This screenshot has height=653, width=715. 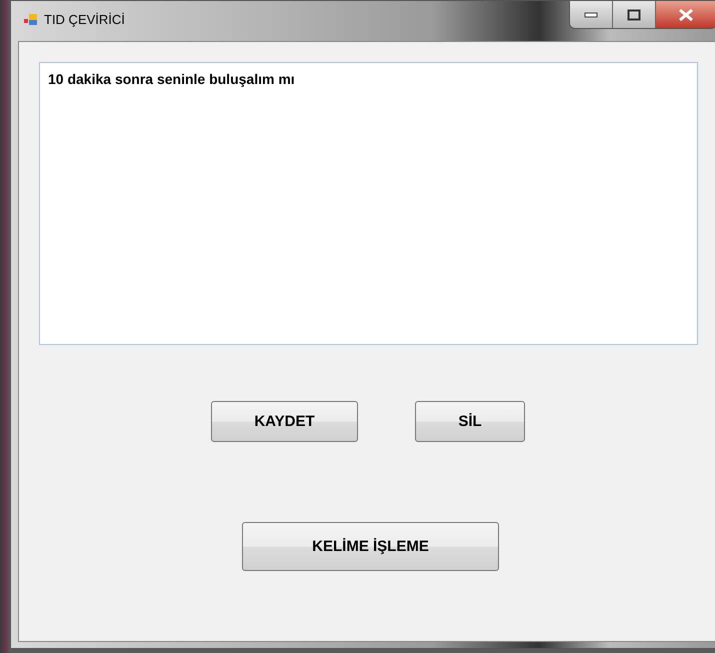 What do you see at coordinates (470, 421) in the screenshot?
I see `sil-button: SİL` at bounding box center [470, 421].